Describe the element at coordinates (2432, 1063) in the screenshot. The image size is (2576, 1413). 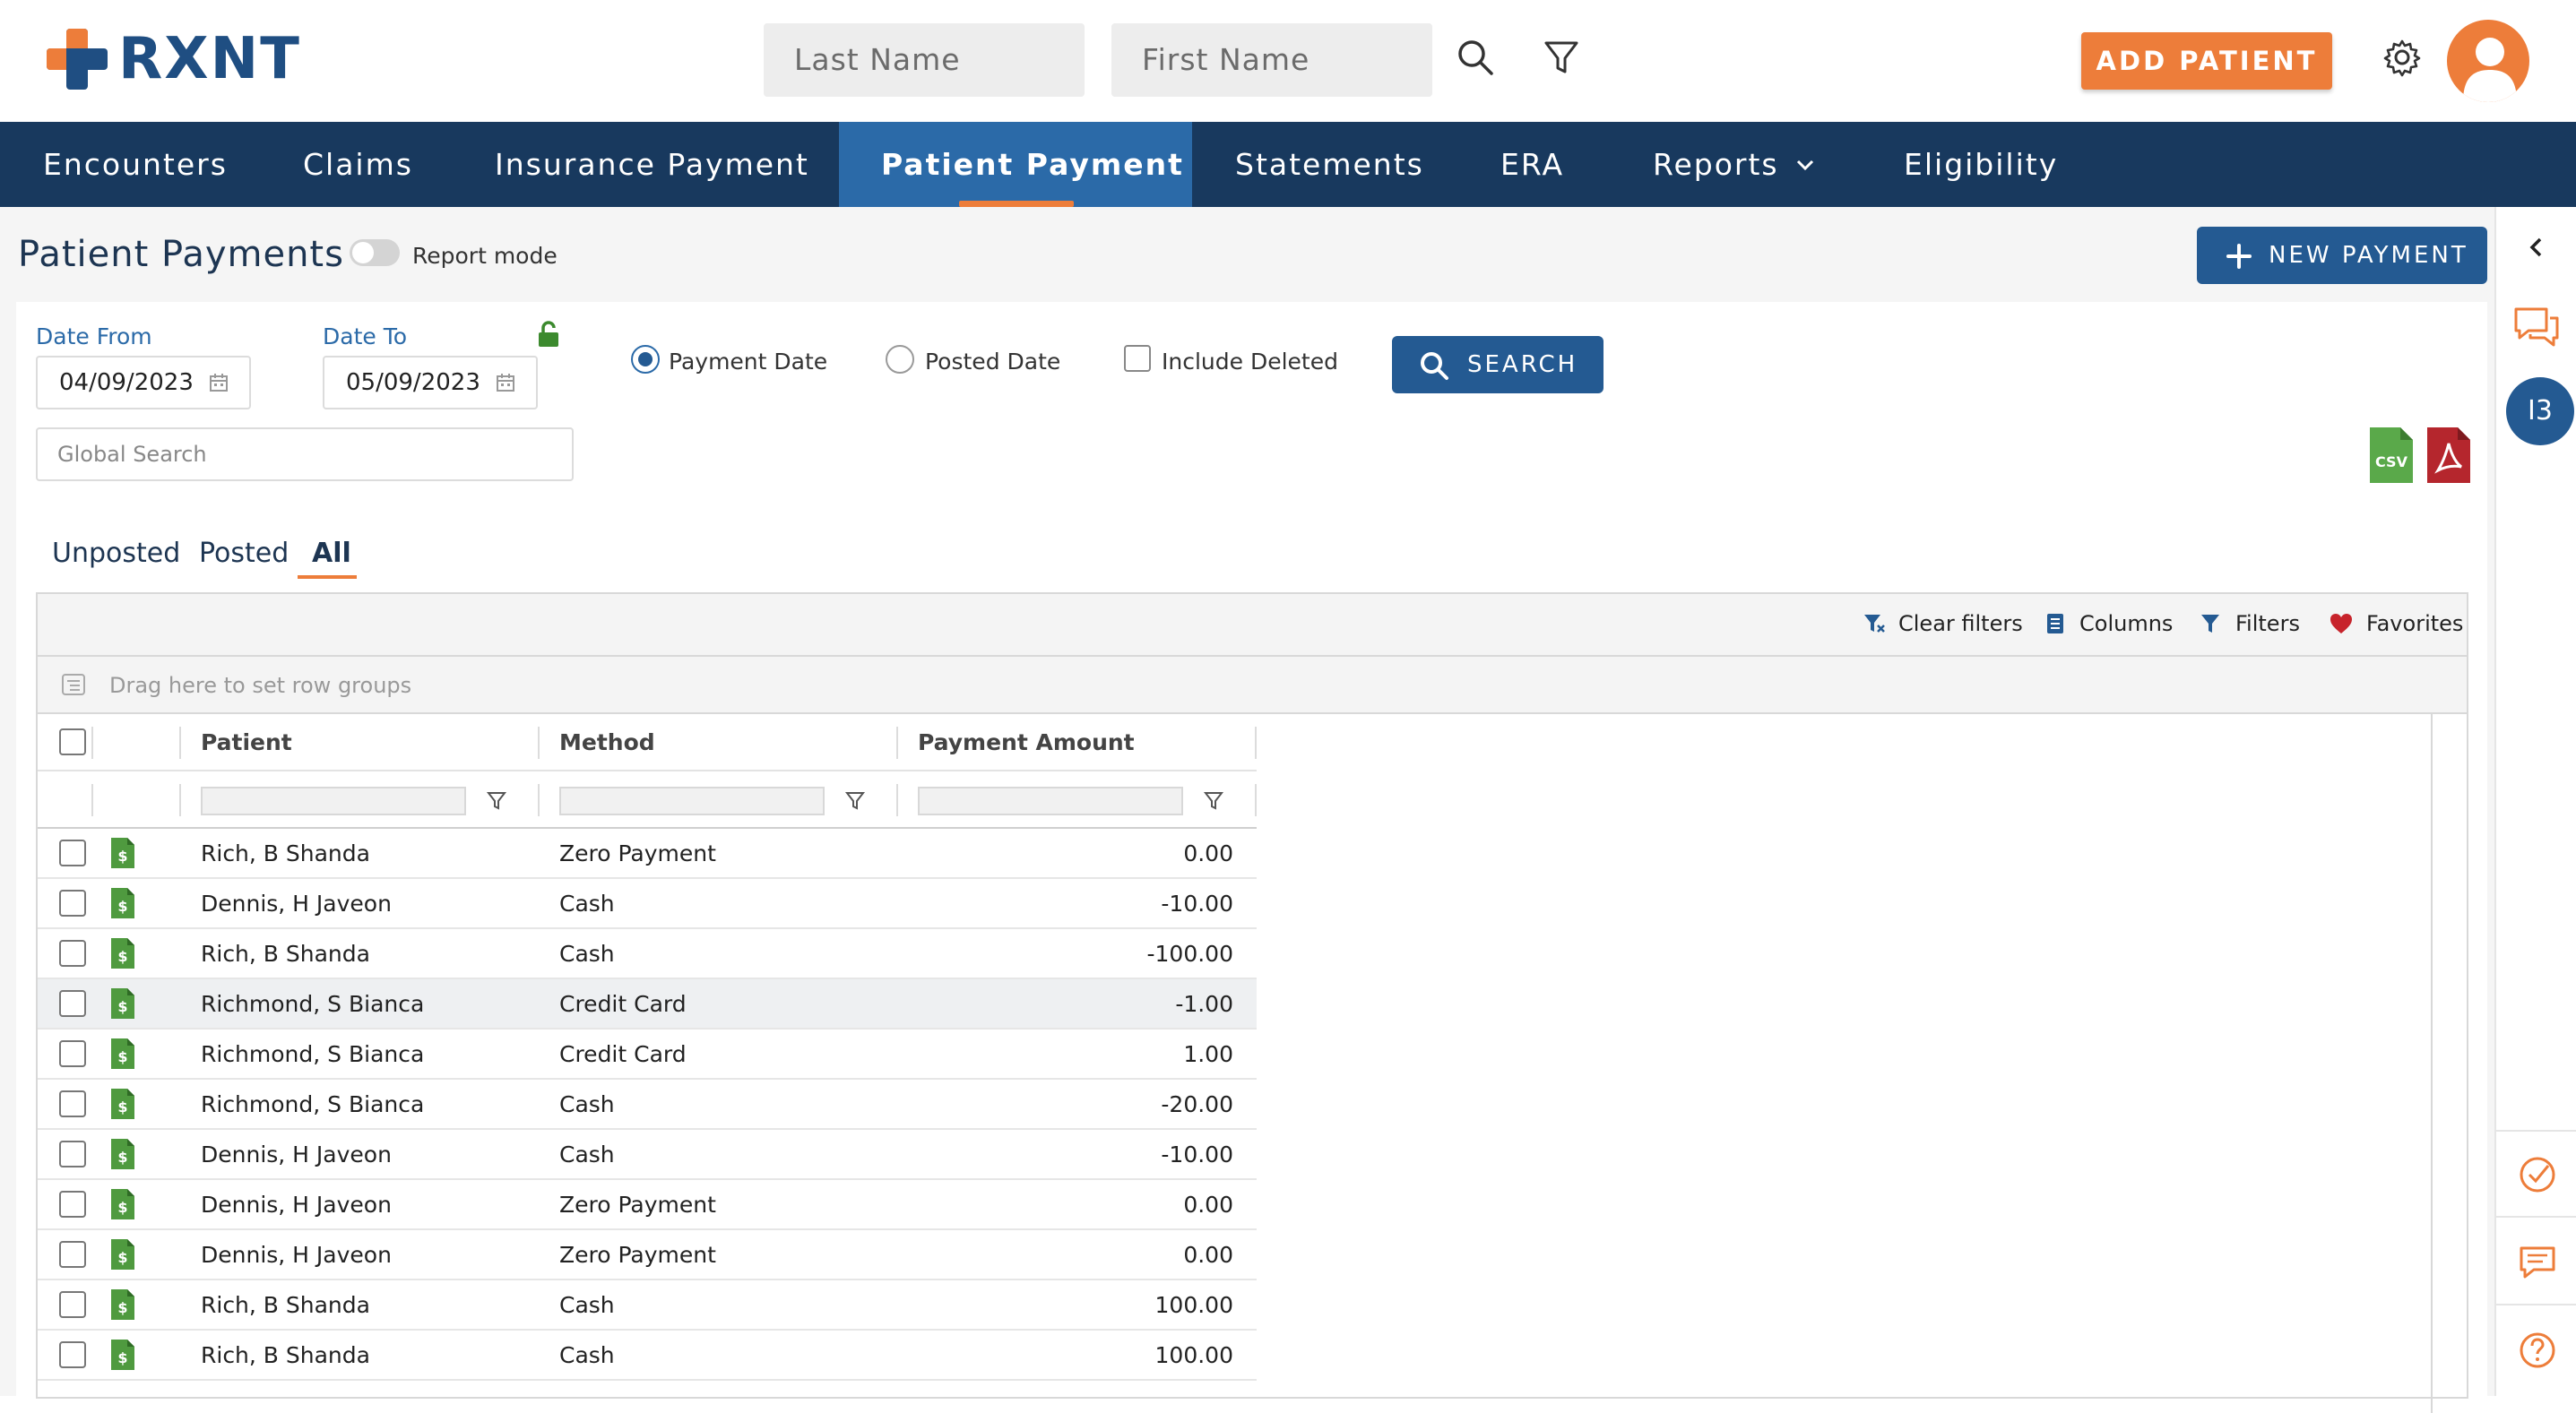
I see `vertical-scrollbar-track` at that location.